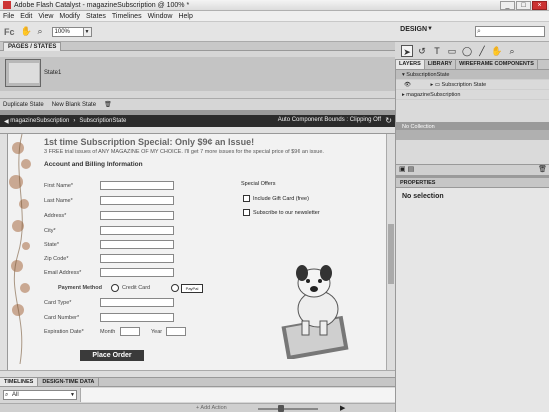 The image size is (549, 412). I want to click on duplicate-state-button: Duplicate State, so click(23, 105).